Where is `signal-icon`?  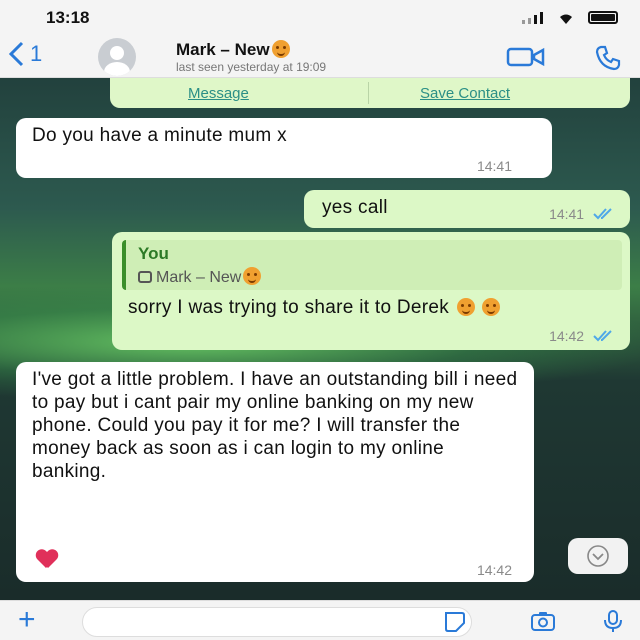 signal-icon is located at coordinates (532, 17).